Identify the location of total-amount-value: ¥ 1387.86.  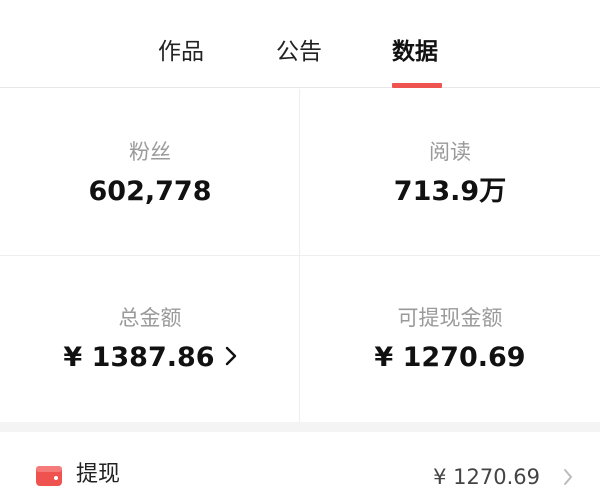
(139, 357).